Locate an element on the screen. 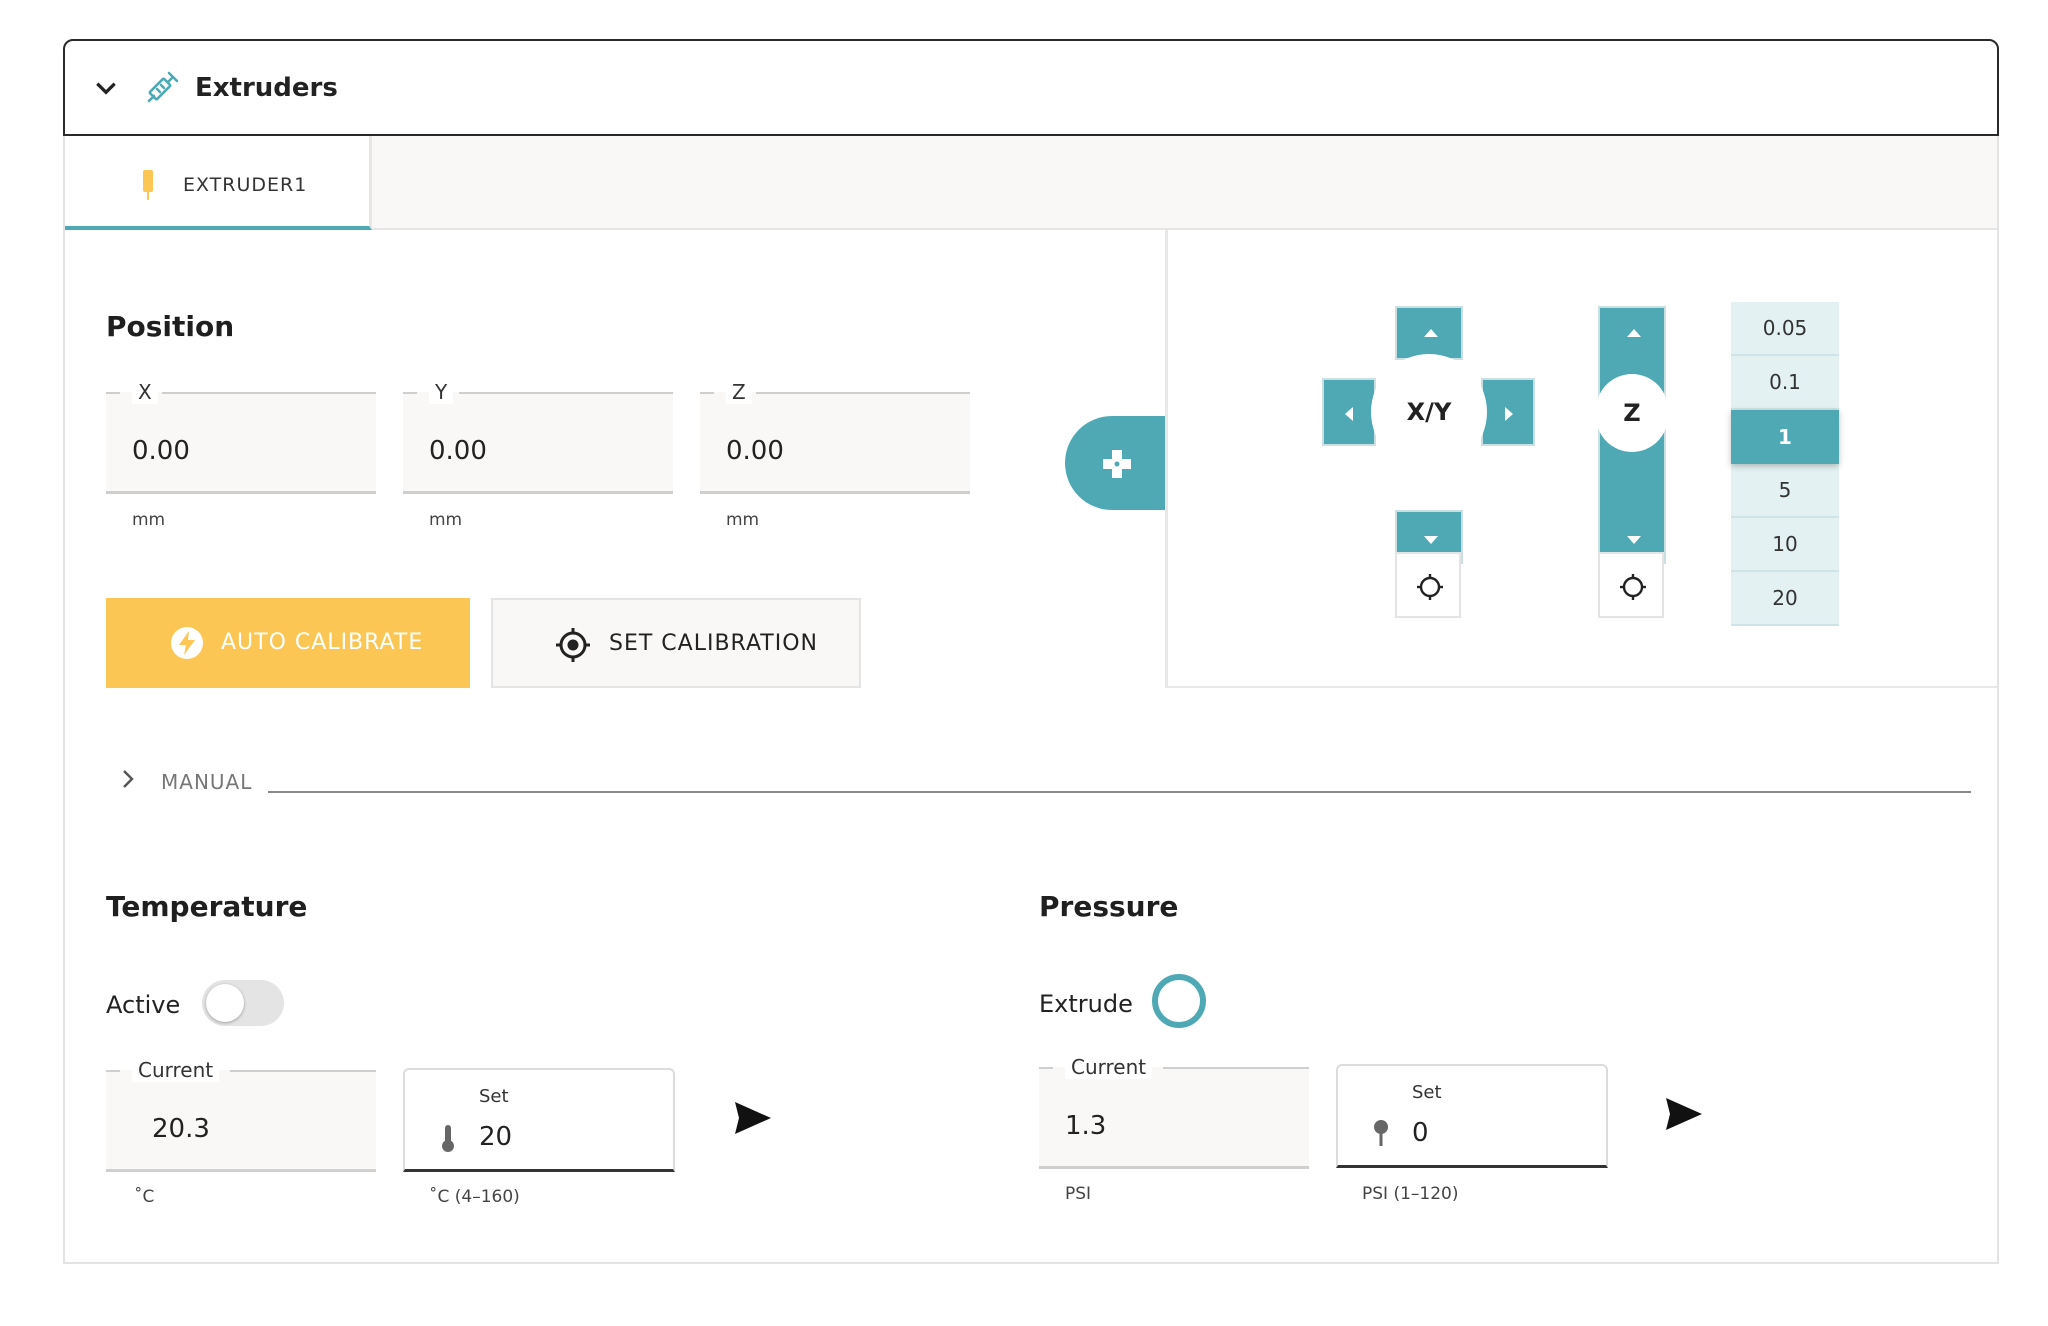  x-unit: mm is located at coordinates (149, 520).